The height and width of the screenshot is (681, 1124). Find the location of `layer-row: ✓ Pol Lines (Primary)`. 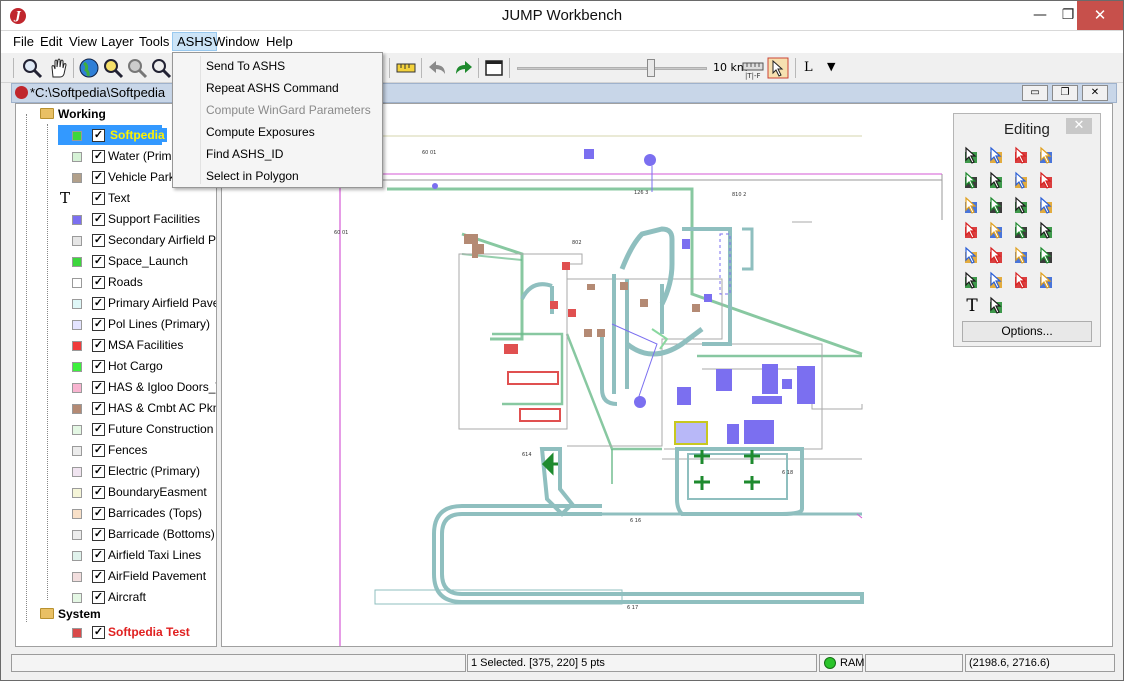

layer-row: ✓ Pol Lines (Primary) is located at coordinates (116, 324).